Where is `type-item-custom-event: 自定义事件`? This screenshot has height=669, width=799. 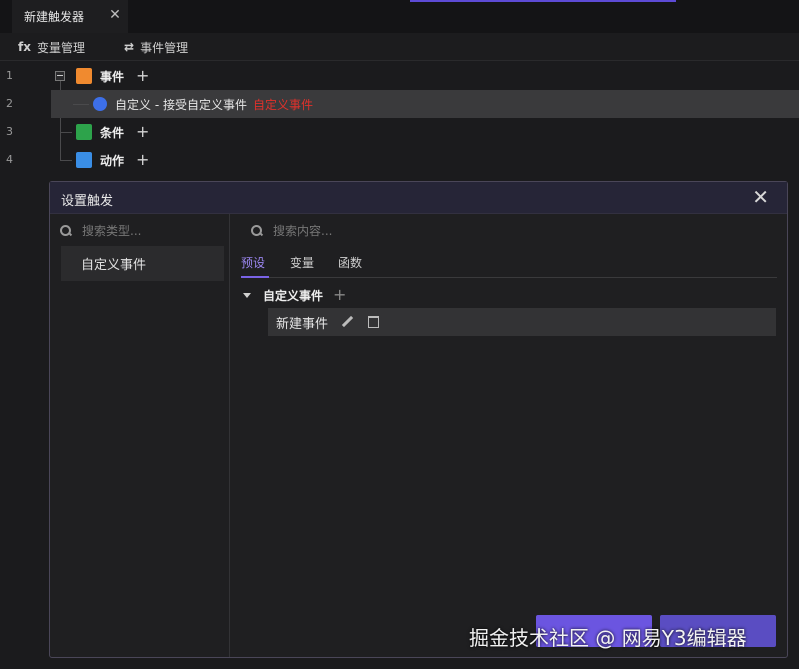
type-item-custom-event: 自定义事件 is located at coordinates (142, 263).